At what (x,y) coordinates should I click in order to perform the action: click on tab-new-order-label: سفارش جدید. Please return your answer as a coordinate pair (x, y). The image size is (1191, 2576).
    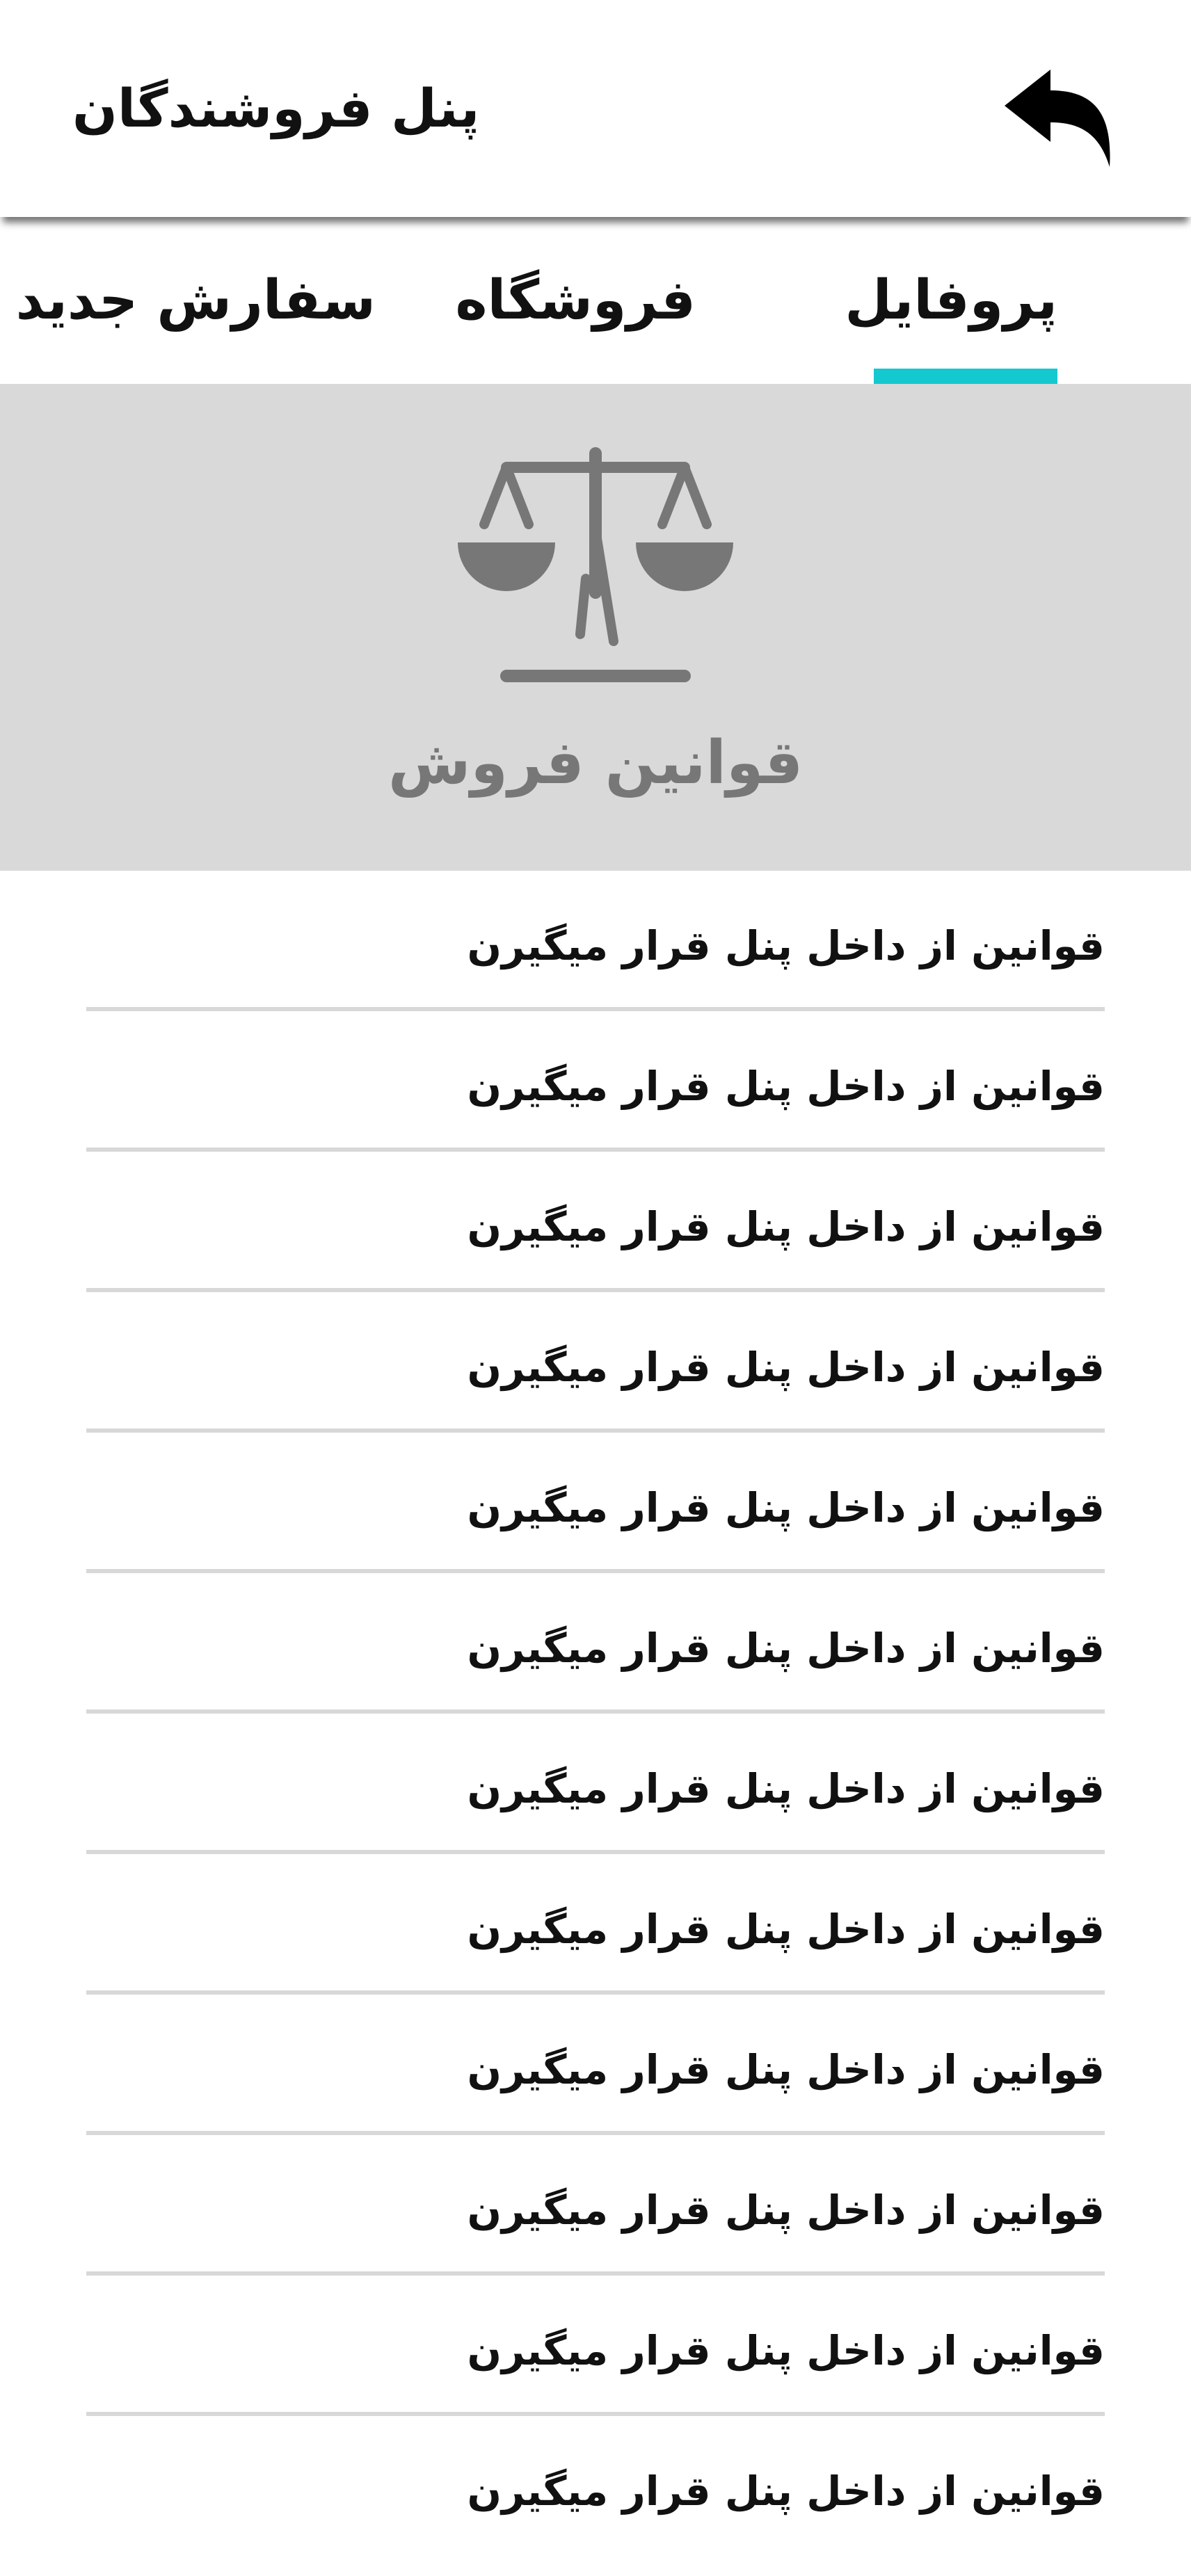
    Looking at the image, I should click on (195, 300).